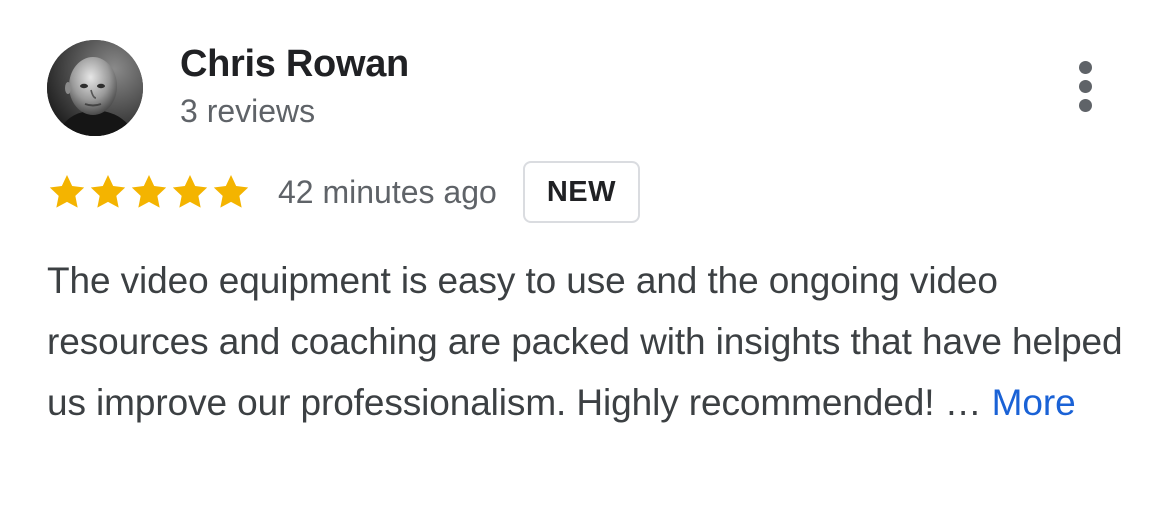  I want to click on more-vert-icon, so click(1086, 87).